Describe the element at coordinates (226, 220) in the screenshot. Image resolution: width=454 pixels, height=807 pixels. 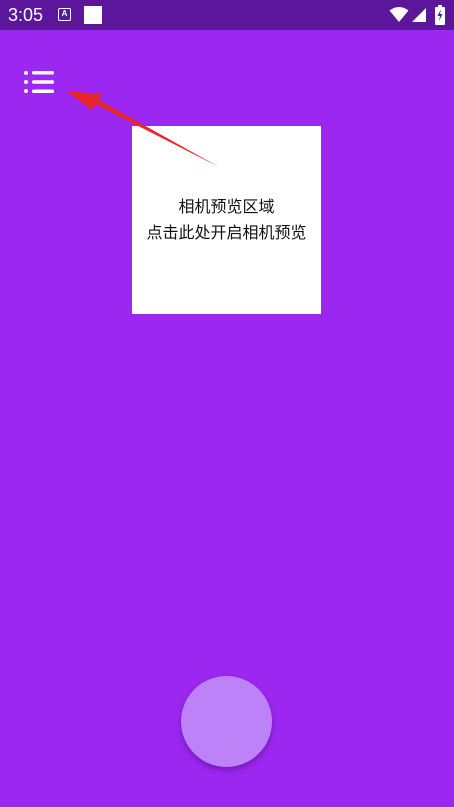
I see `camera-preview-area: 相机预览区域 点击此处开启相机预览` at that location.